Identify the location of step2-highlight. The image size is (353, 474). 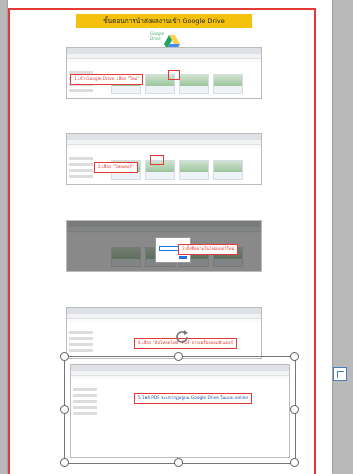
(157, 160).